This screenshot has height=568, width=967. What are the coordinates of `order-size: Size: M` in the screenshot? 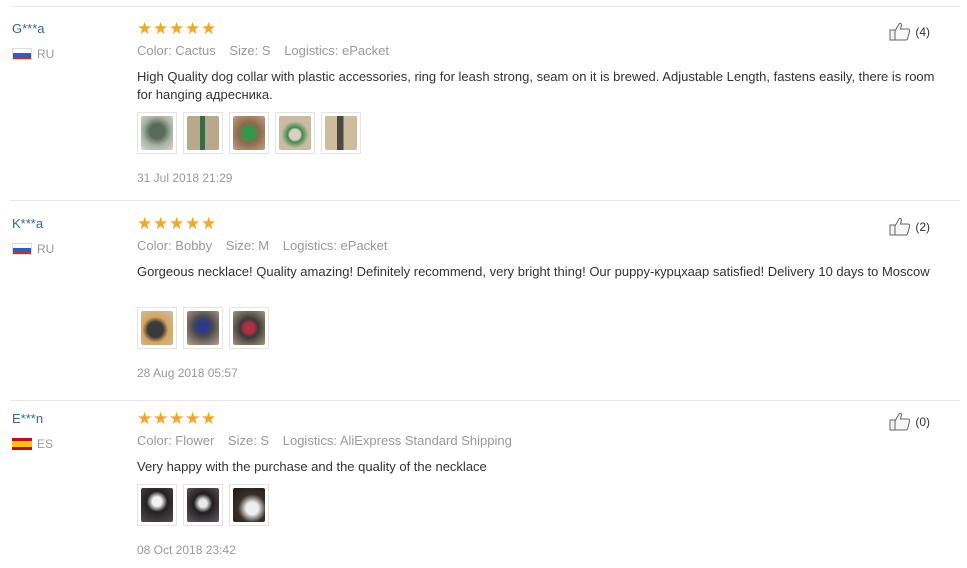 It's located at (247, 245).